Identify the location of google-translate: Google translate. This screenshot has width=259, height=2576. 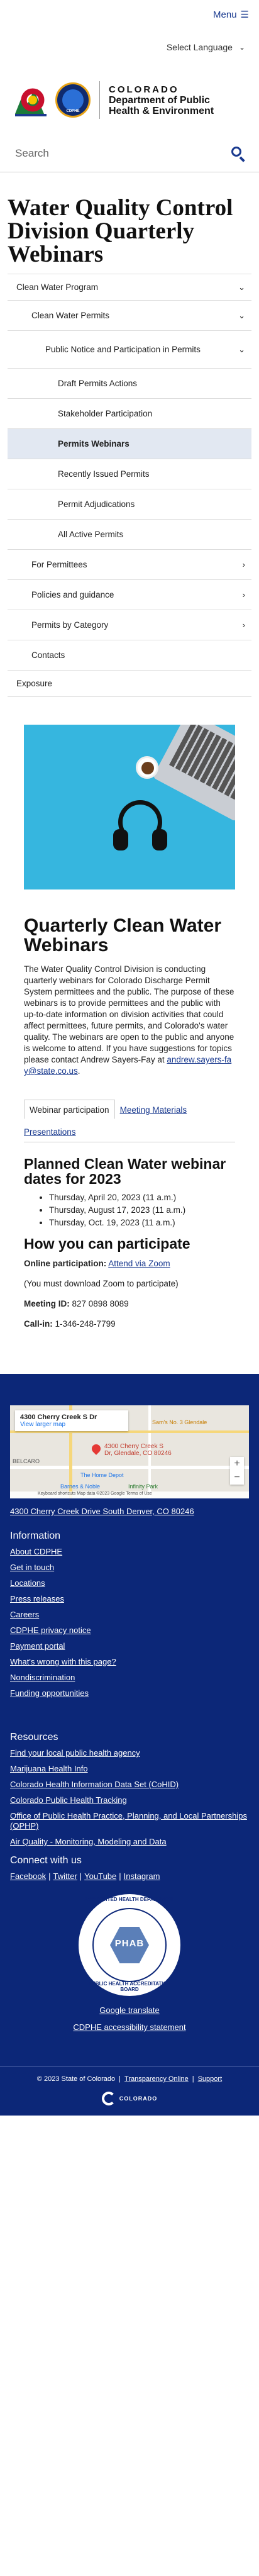
(129, 2010).